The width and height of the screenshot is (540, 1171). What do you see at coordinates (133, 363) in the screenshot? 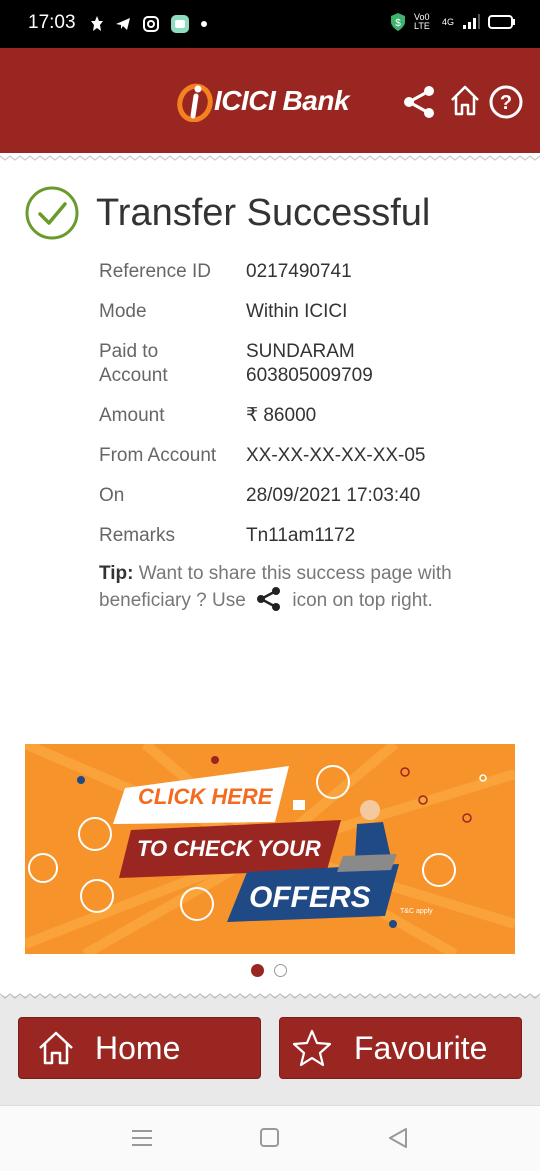
I see `detail-label: Paid to Account` at bounding box center [133, 363].